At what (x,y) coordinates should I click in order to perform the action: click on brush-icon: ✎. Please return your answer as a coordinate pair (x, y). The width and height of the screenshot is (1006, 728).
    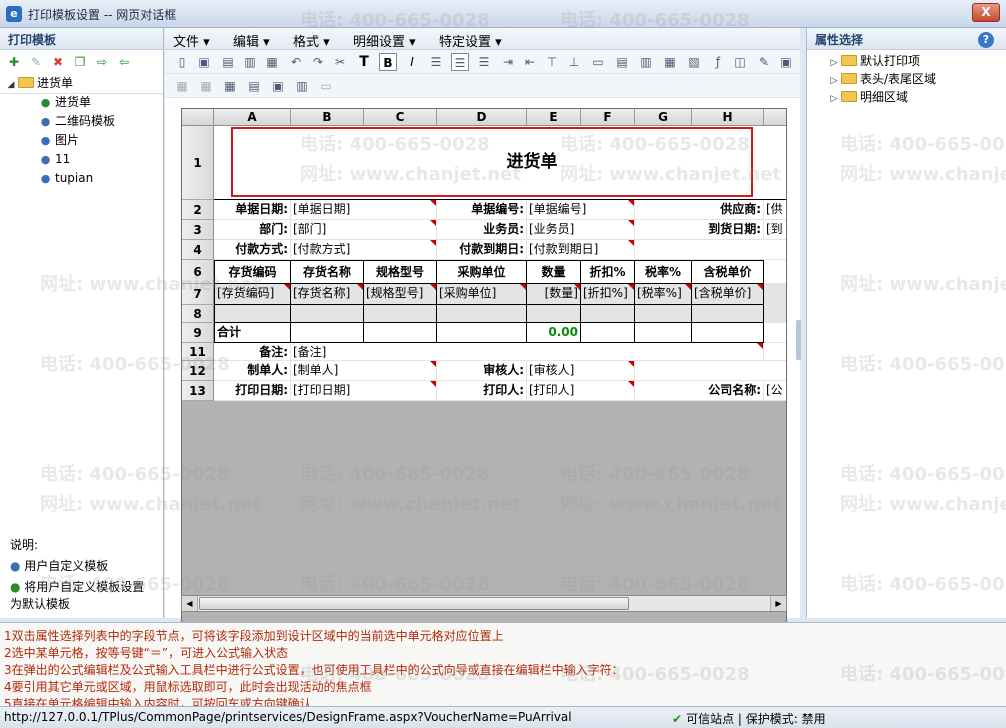
    Looking at the image, I should click on (764, 62).